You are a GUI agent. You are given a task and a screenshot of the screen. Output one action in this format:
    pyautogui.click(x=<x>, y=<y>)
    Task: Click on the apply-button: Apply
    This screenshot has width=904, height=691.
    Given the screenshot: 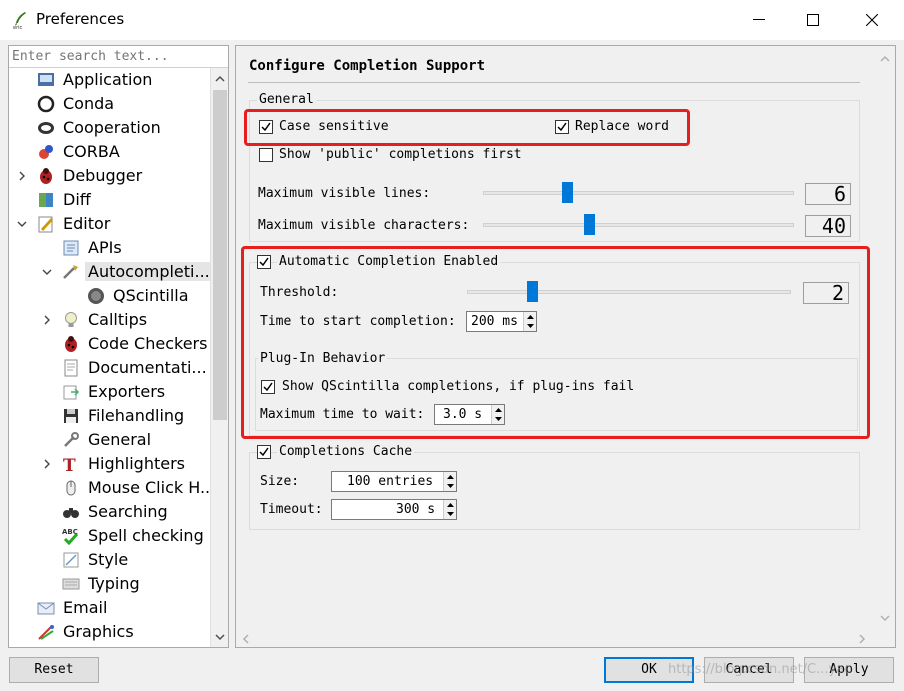 What is the action you would take?
    pyautogui.click(x=849, y=670)
    